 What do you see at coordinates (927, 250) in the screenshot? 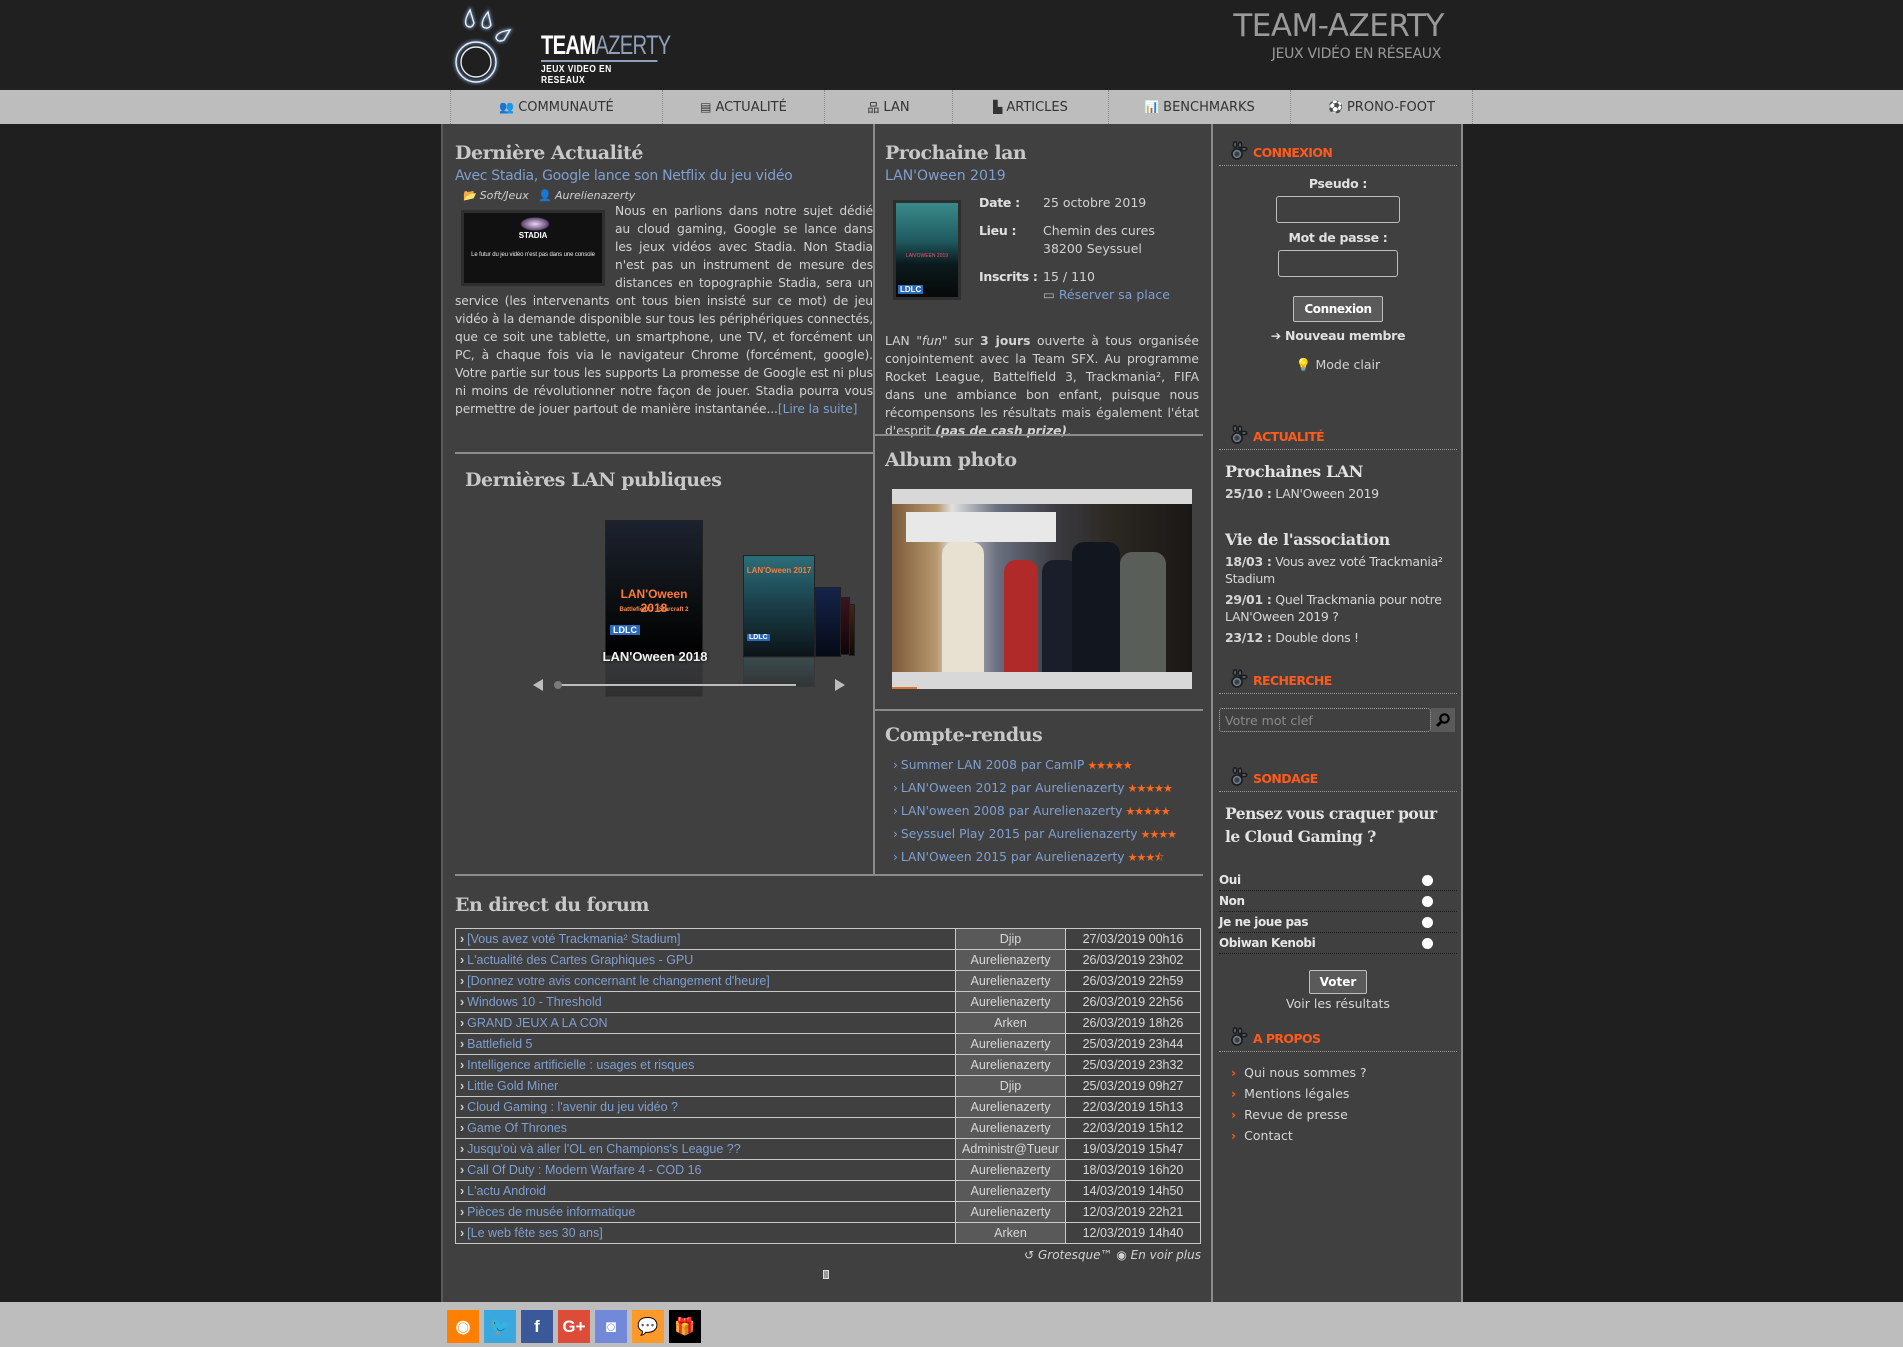
I see `next-lan-poster: LAN'OWEEN 2019 LDLC` at bounding box center [927, 250].